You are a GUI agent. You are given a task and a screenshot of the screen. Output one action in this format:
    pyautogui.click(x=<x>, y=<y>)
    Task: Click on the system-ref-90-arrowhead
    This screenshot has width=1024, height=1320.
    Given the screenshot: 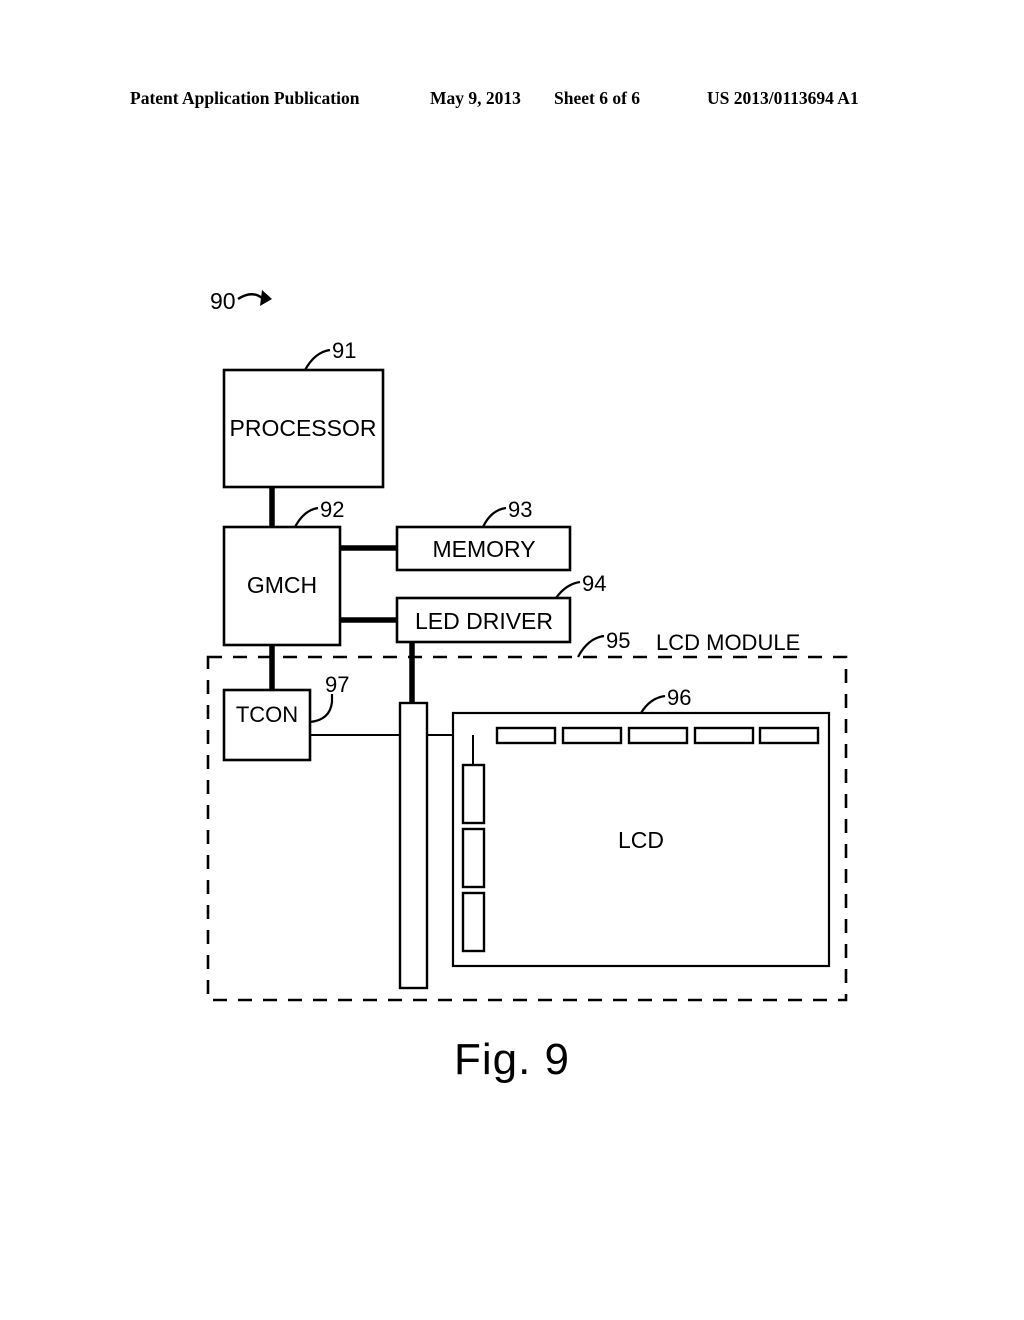 What is the action you would take?
    pyautogui.click(x=266, y=298)
    